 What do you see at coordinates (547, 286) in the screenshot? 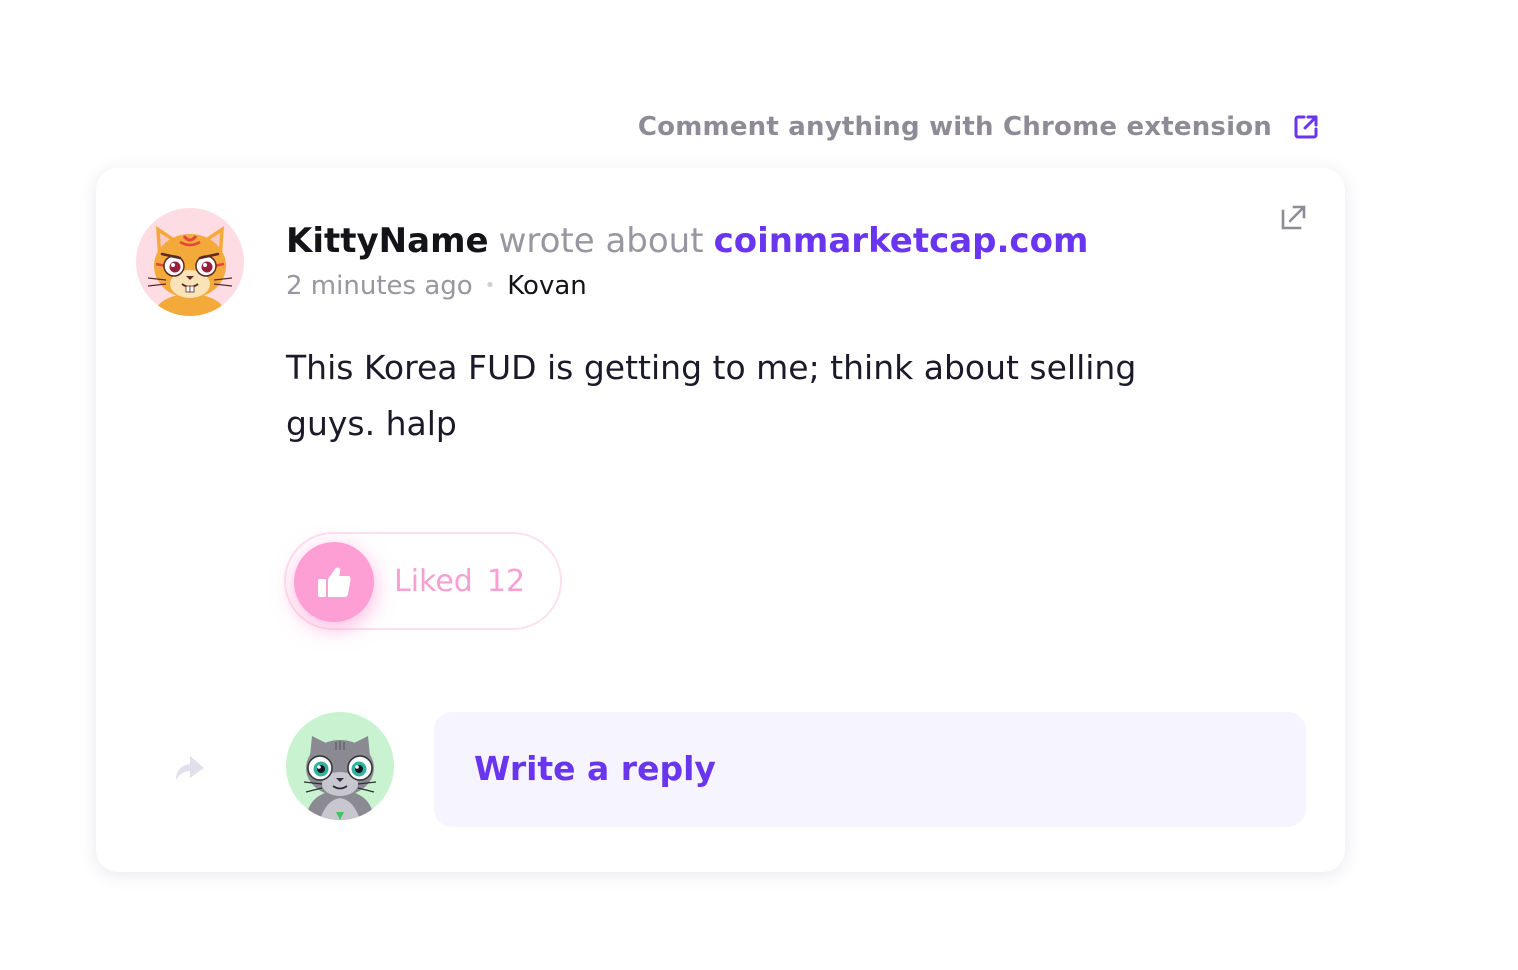
I see `network-label: Kovan` at bounding box center [547, 286].